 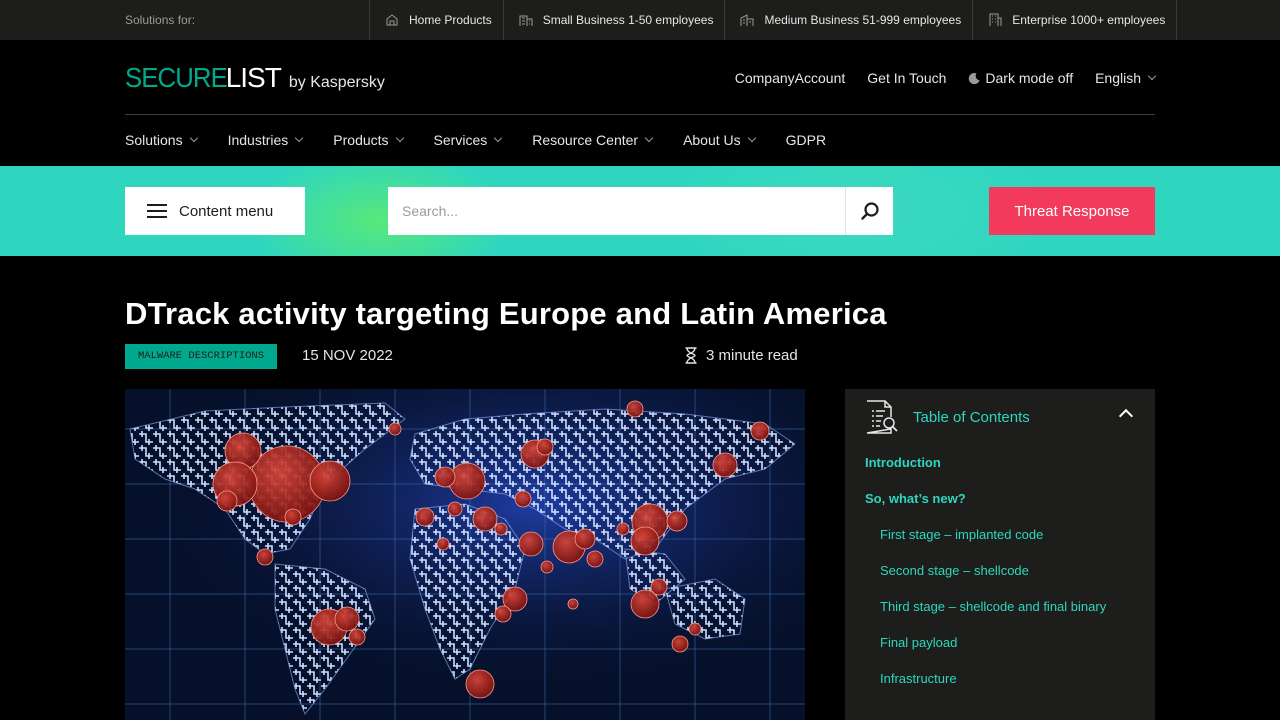 What do you see at coordinates (201, 356) in the screenshot?
I see `category-tag: MALWARE DESCRIPTIONS` at bounding box center [201, 356].